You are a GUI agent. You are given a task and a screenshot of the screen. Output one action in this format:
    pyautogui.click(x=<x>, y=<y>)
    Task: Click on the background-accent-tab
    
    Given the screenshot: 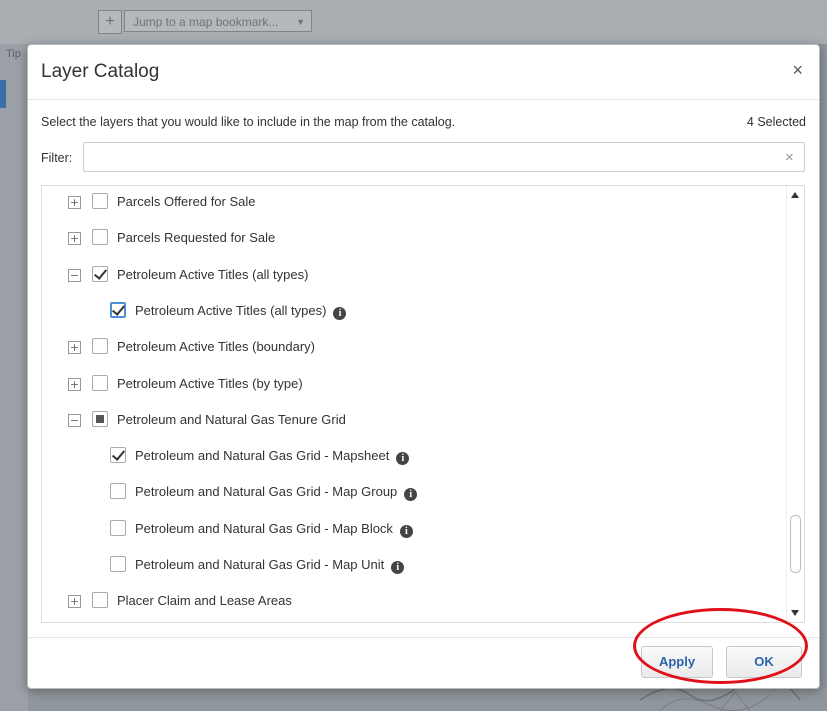 What is the action you would take?
    pyautogui.click(x=3, y=94)
    